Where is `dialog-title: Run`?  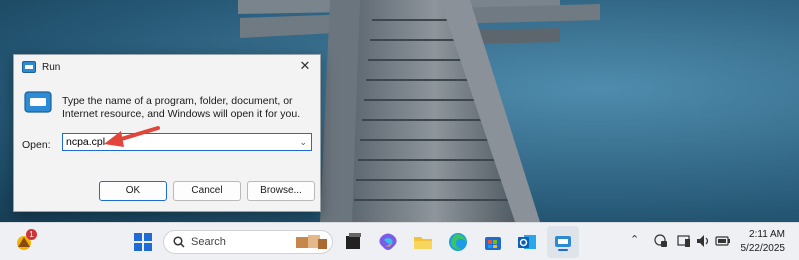 dialog-title: Run is located at coordinates (51, 67).